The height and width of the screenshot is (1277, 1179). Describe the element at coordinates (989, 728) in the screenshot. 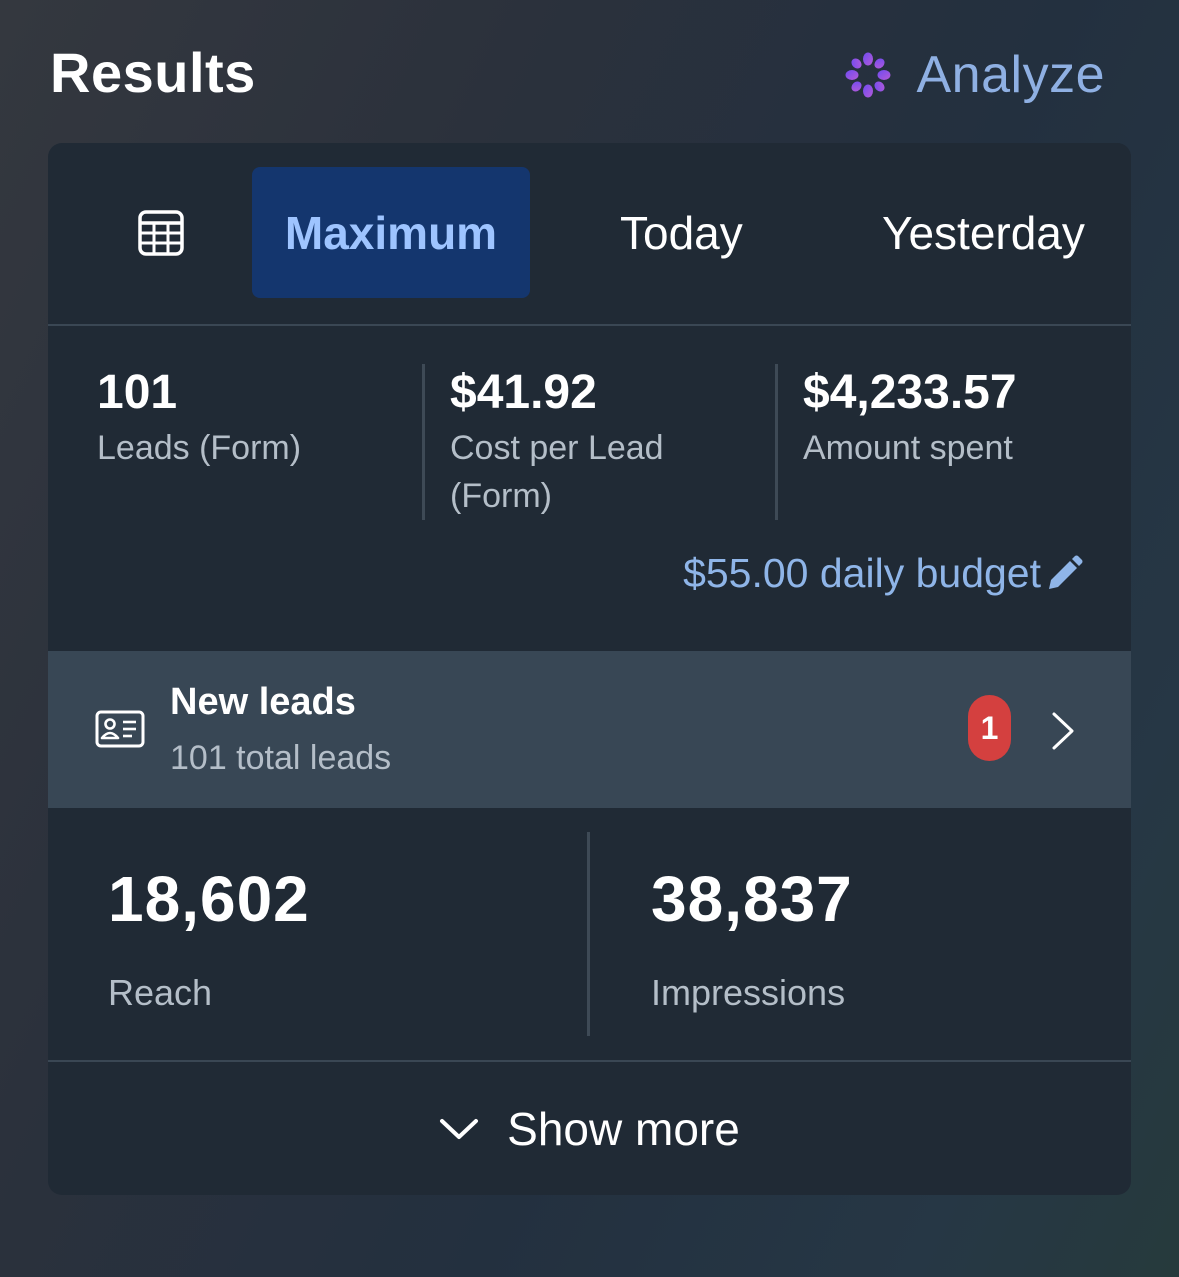

I see `notification-badge: 1` at that location.